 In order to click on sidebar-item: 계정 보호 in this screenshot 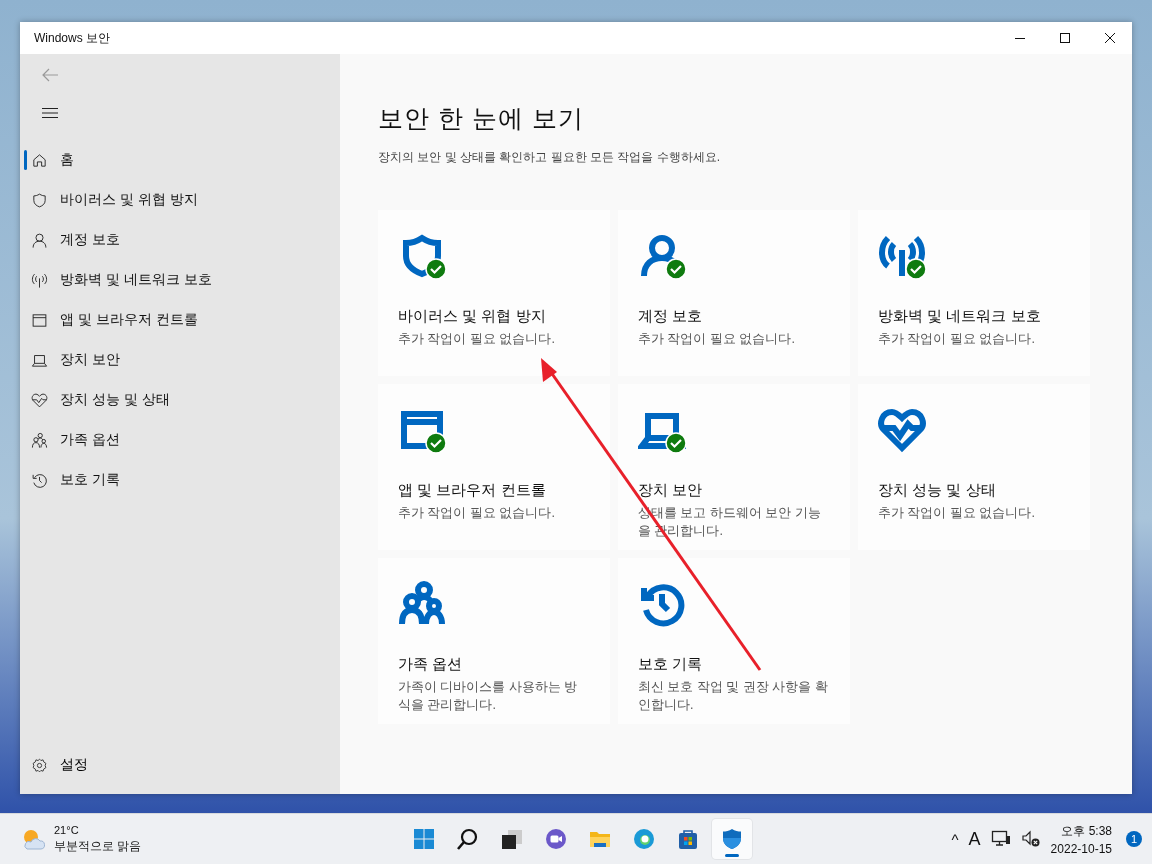, I will do `click(180, 240)`.